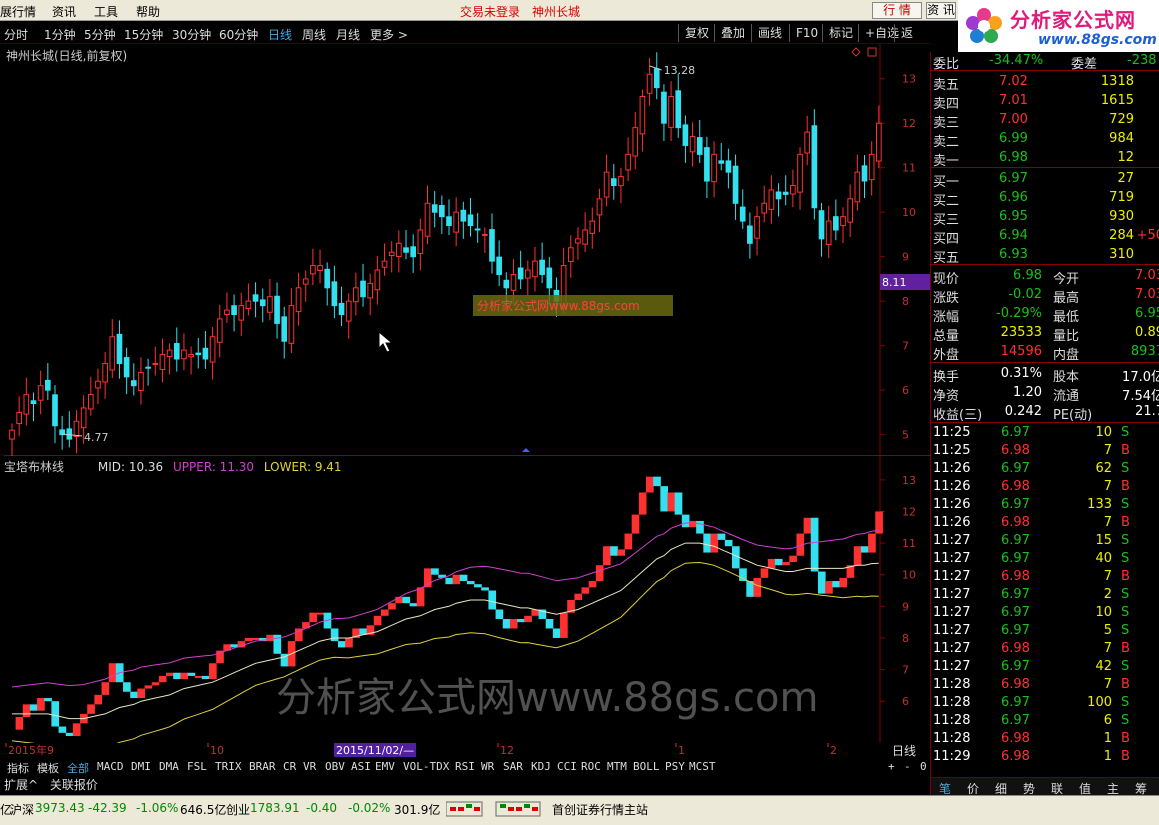 This screenshot has width=1159, height=825. What do you see at coordinates (314, 34) in the screenshot?
I see `period-tab-weekly: 周线` at bounding box center [314, 34].